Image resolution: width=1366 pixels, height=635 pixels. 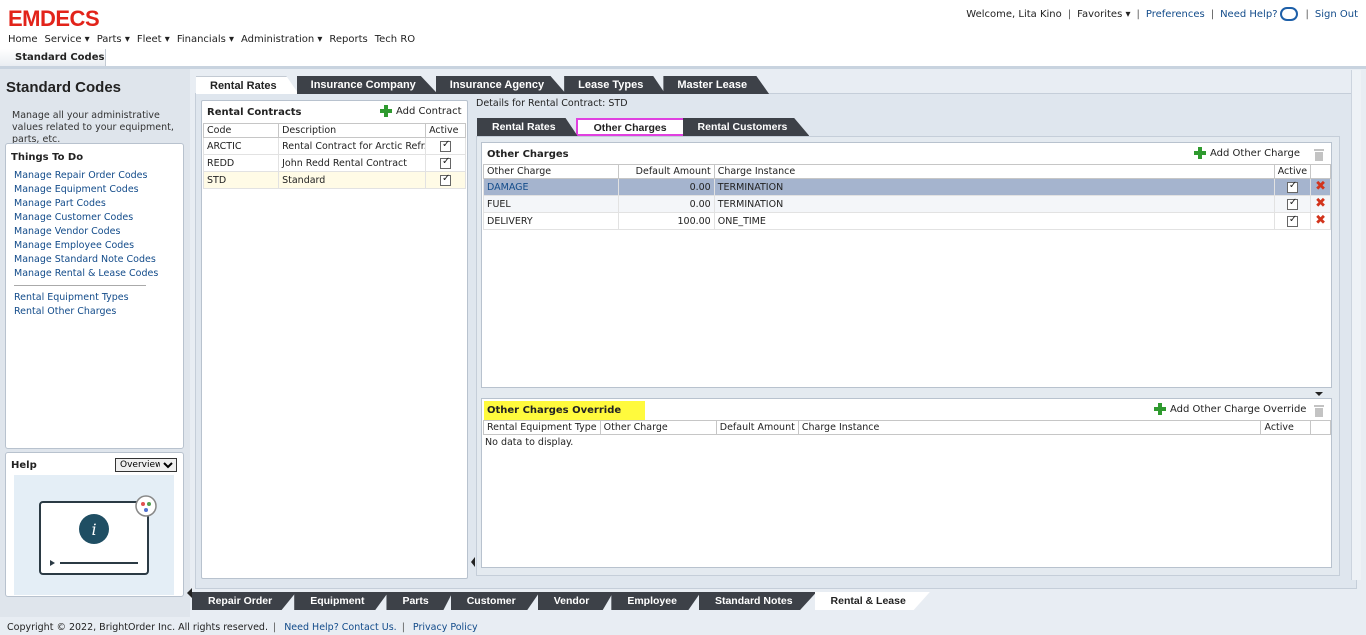 I want to click on table-row: DAMAGE 0.00 TERMINATION ✖, so click(x=906, y=187).